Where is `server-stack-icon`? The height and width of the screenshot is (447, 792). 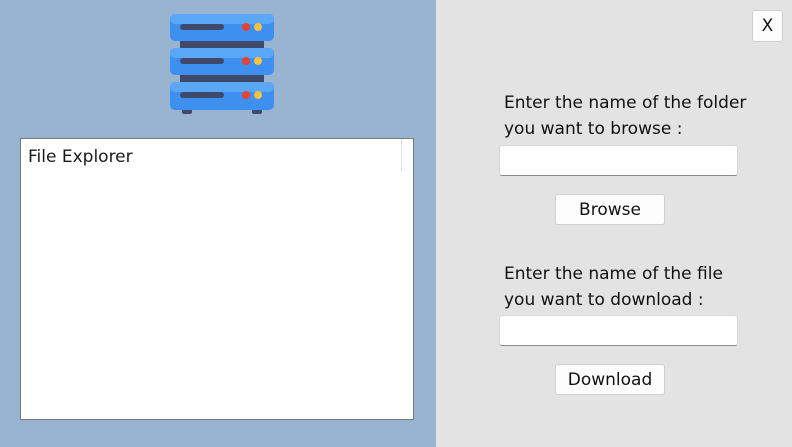 server-stack-icon is located at coordinates (222, 64).